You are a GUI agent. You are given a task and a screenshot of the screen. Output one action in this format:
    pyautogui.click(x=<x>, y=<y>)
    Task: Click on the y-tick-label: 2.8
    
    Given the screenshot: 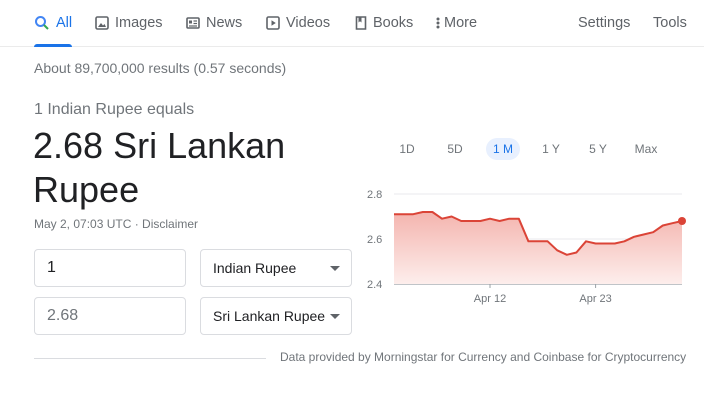 What is the action you would take?
    pyautogui.click(x=374, y=195)
    